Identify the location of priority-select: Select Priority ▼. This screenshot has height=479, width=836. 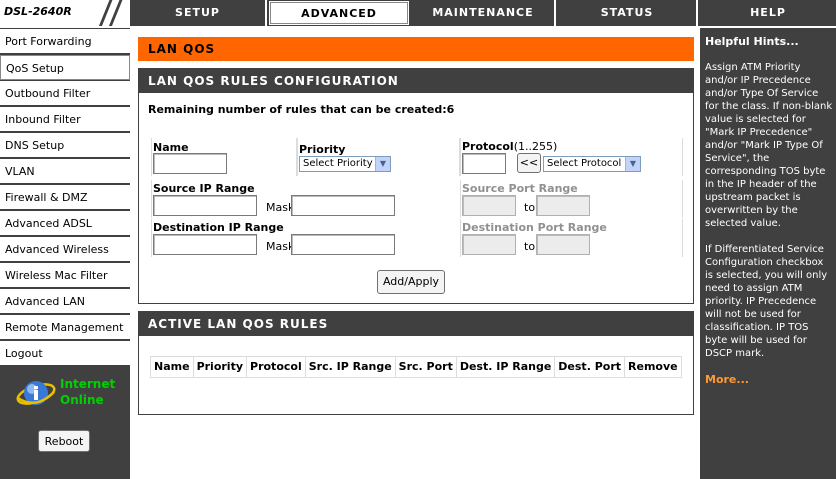
(345, 164).